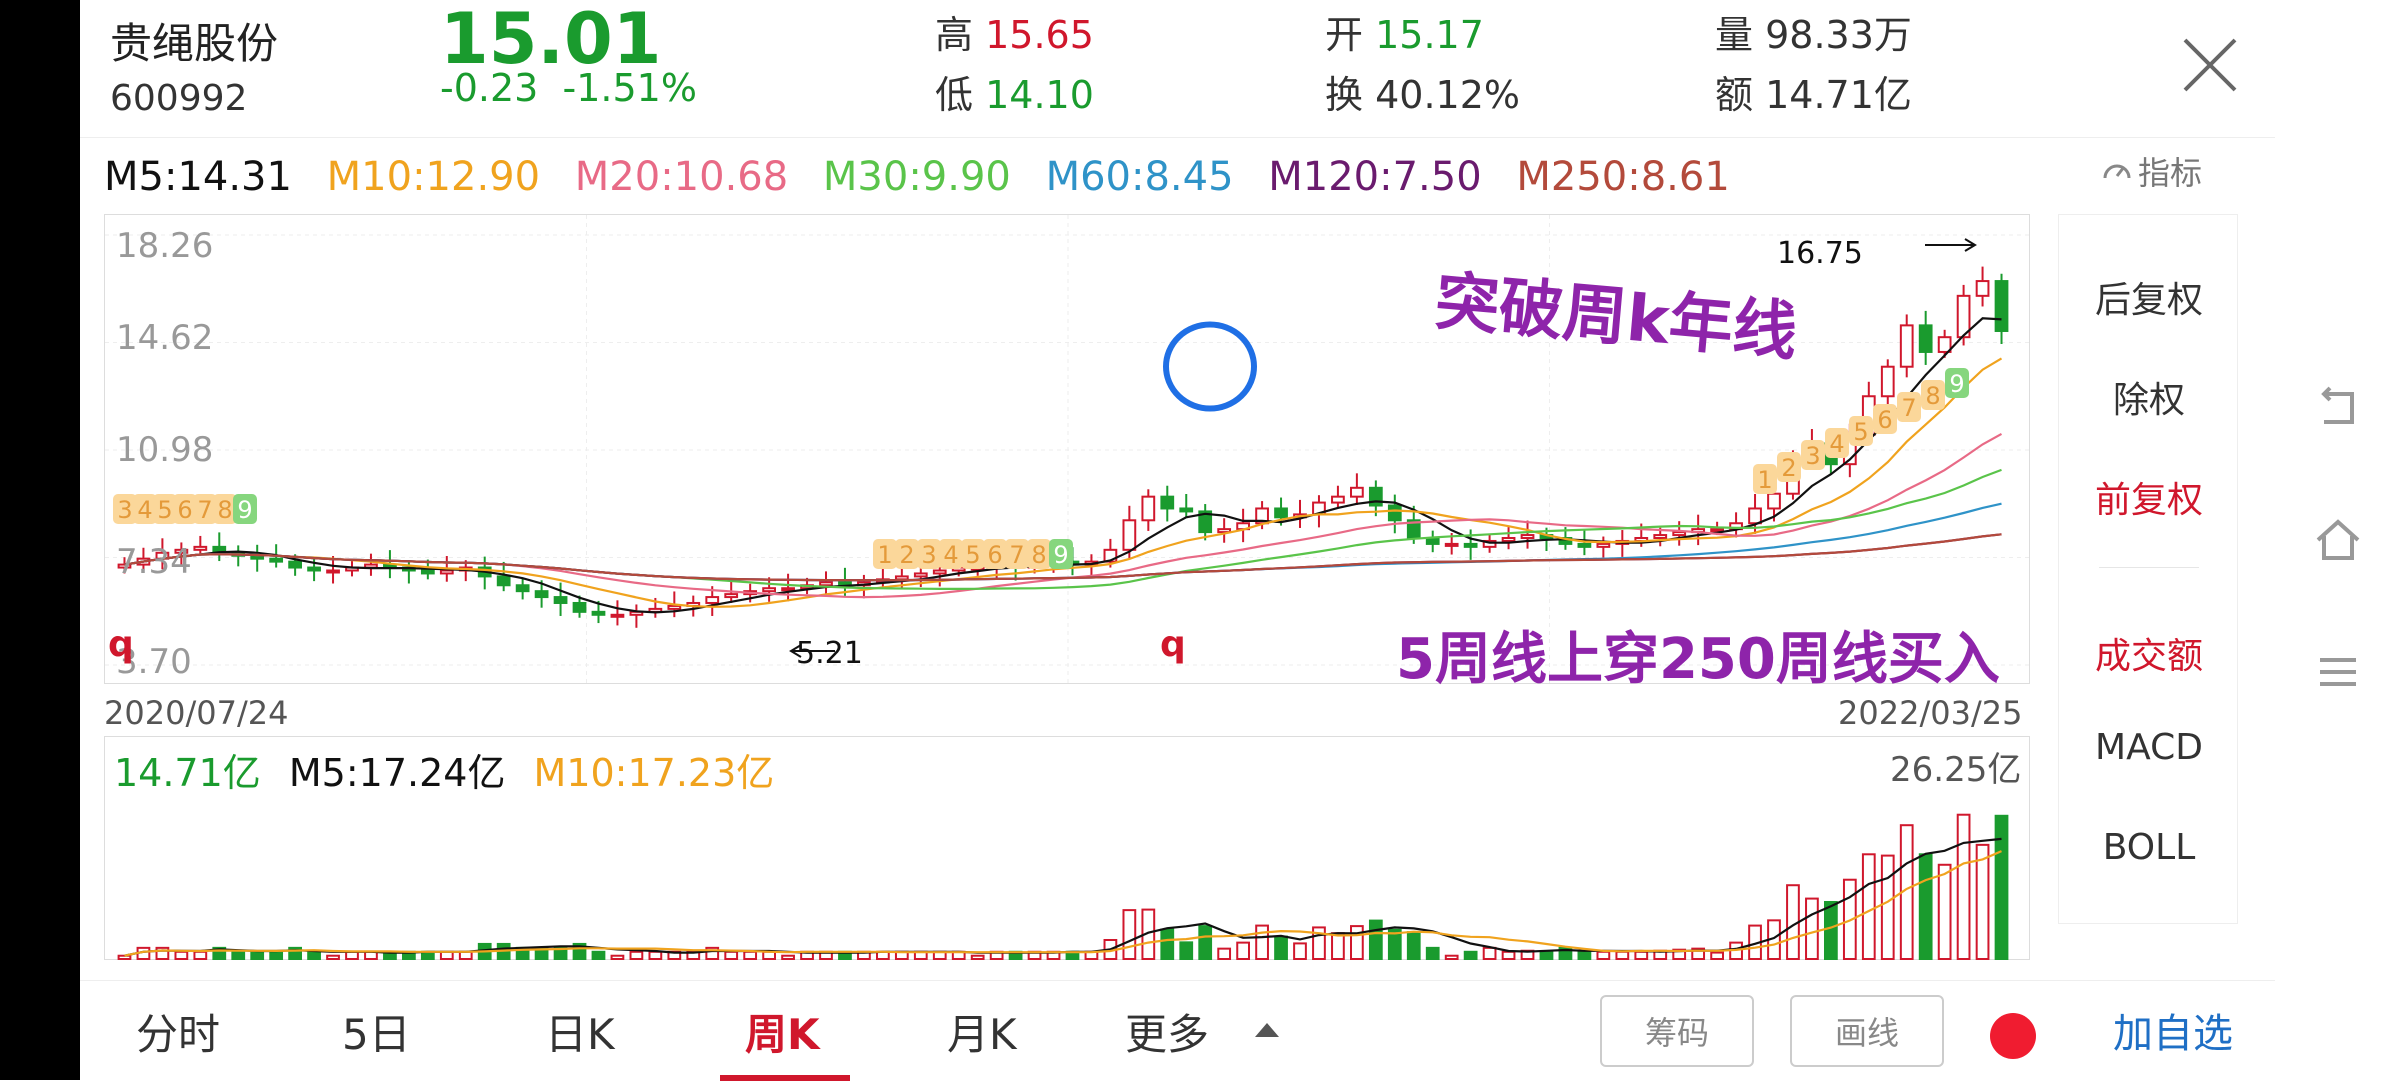  What do you see at coordinates (1867, 1031) in the screenshot?
I see `draw-line-button: 画线` at bounding box center [1867, 1031].